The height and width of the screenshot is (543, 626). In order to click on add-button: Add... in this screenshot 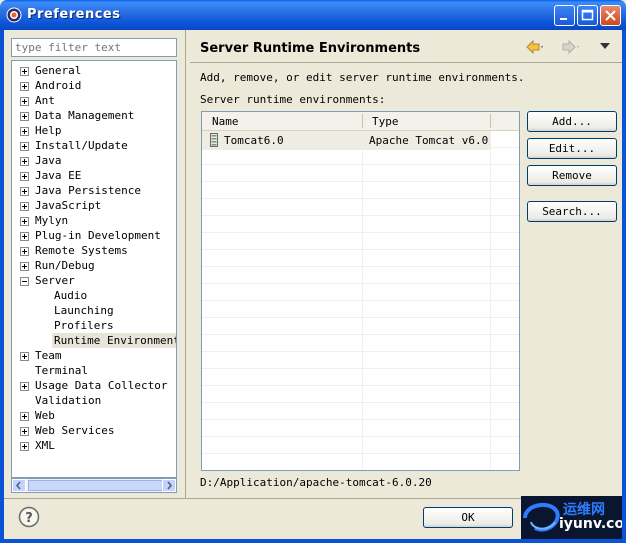, I will do `click(572, 121)`.